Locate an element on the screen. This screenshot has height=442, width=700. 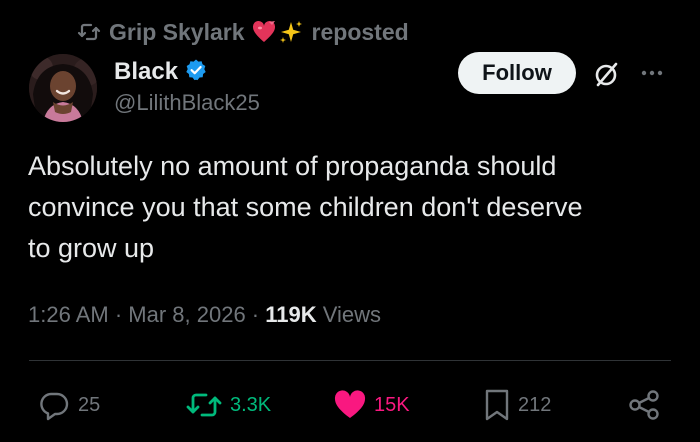
reply-icon is located at coordinates (54, 405).